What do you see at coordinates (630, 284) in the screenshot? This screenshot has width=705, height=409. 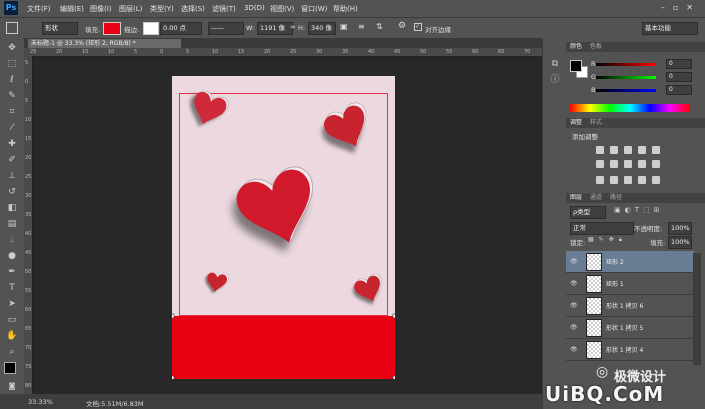 I see `layer-row: 👁︎ 矩形 1` at bounding box center [630, 284].